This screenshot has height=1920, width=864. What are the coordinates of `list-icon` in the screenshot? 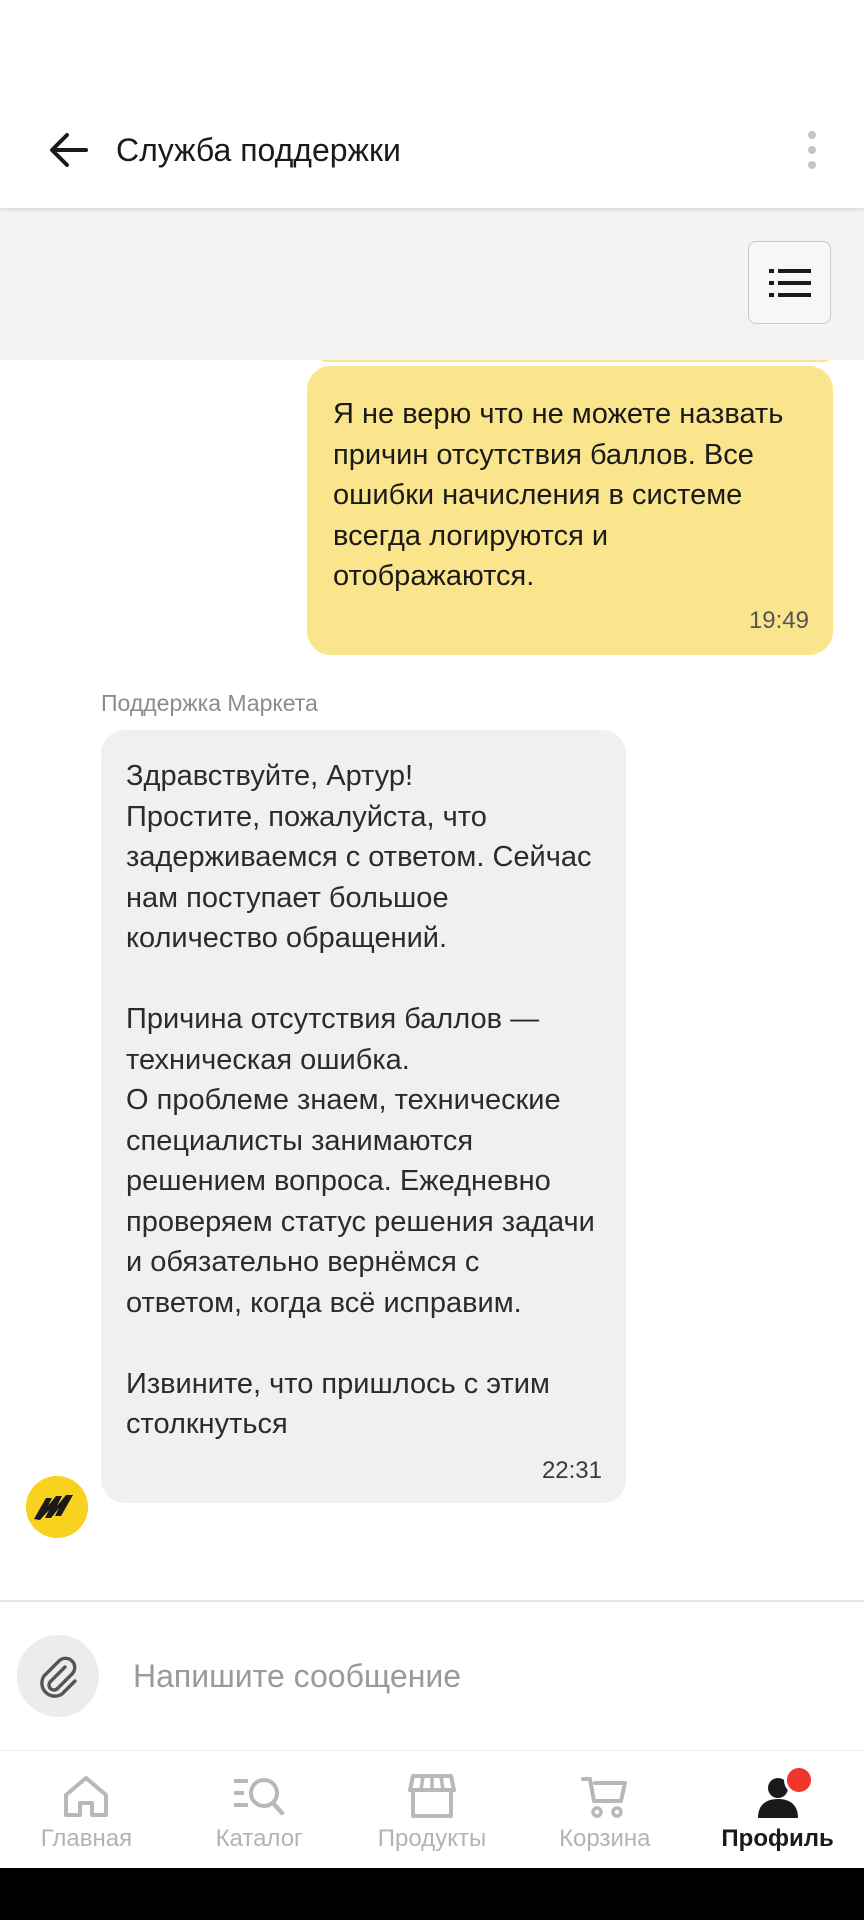 It's located at (789, 282).